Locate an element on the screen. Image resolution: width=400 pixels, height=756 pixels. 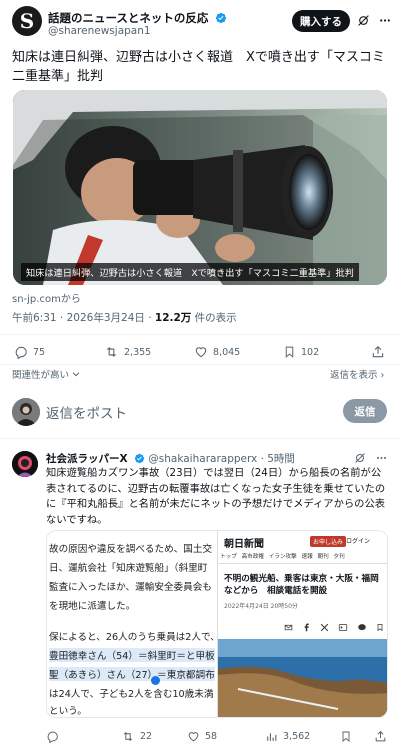
user-avatar is located at coordinates (26, 412).